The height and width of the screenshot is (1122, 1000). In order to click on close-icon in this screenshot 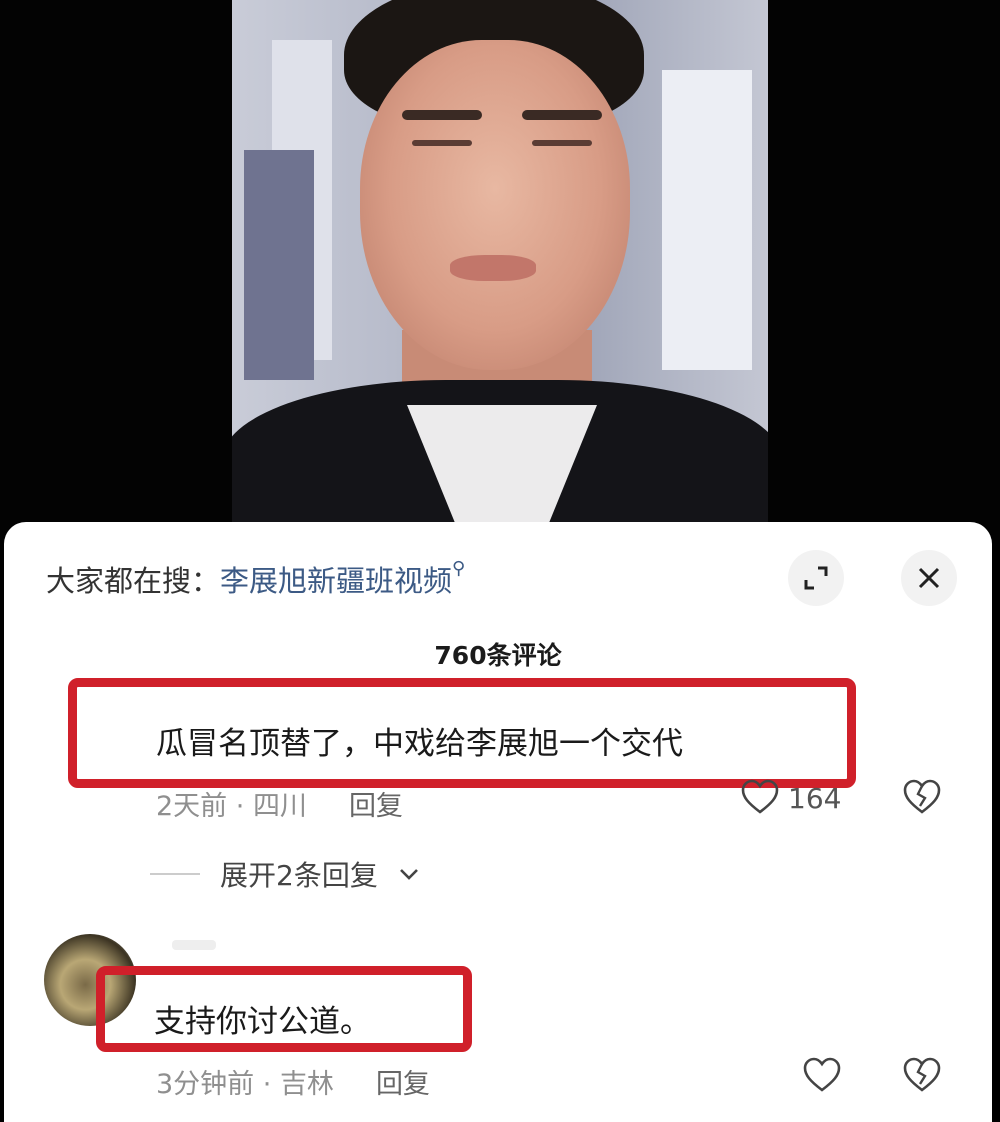, I will do `click(929, 578)`.